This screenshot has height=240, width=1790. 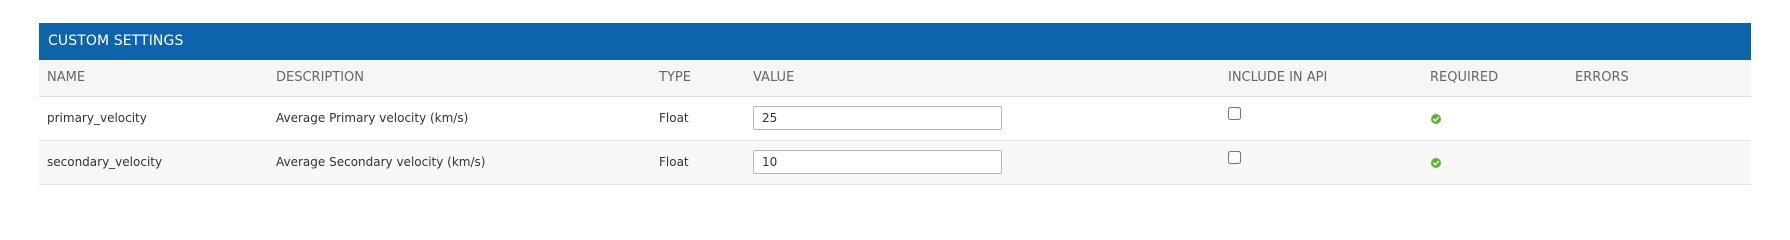 I want to click on panel-title: CUSTOM SETTINGS, so click(x=895, y=41).